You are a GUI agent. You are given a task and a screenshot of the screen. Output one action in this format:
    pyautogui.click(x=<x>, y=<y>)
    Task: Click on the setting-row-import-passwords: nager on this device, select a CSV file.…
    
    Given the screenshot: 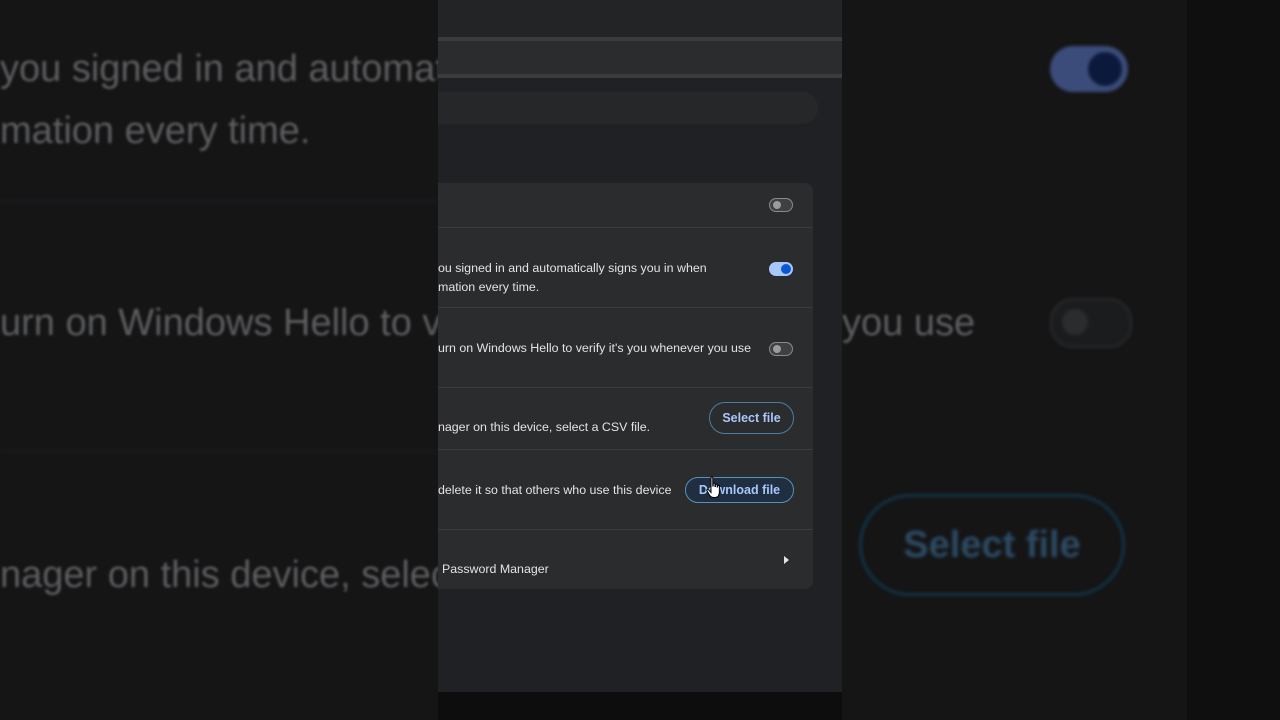 What is the action you would take?
    pyautogui.click(x=625, y=418)
    